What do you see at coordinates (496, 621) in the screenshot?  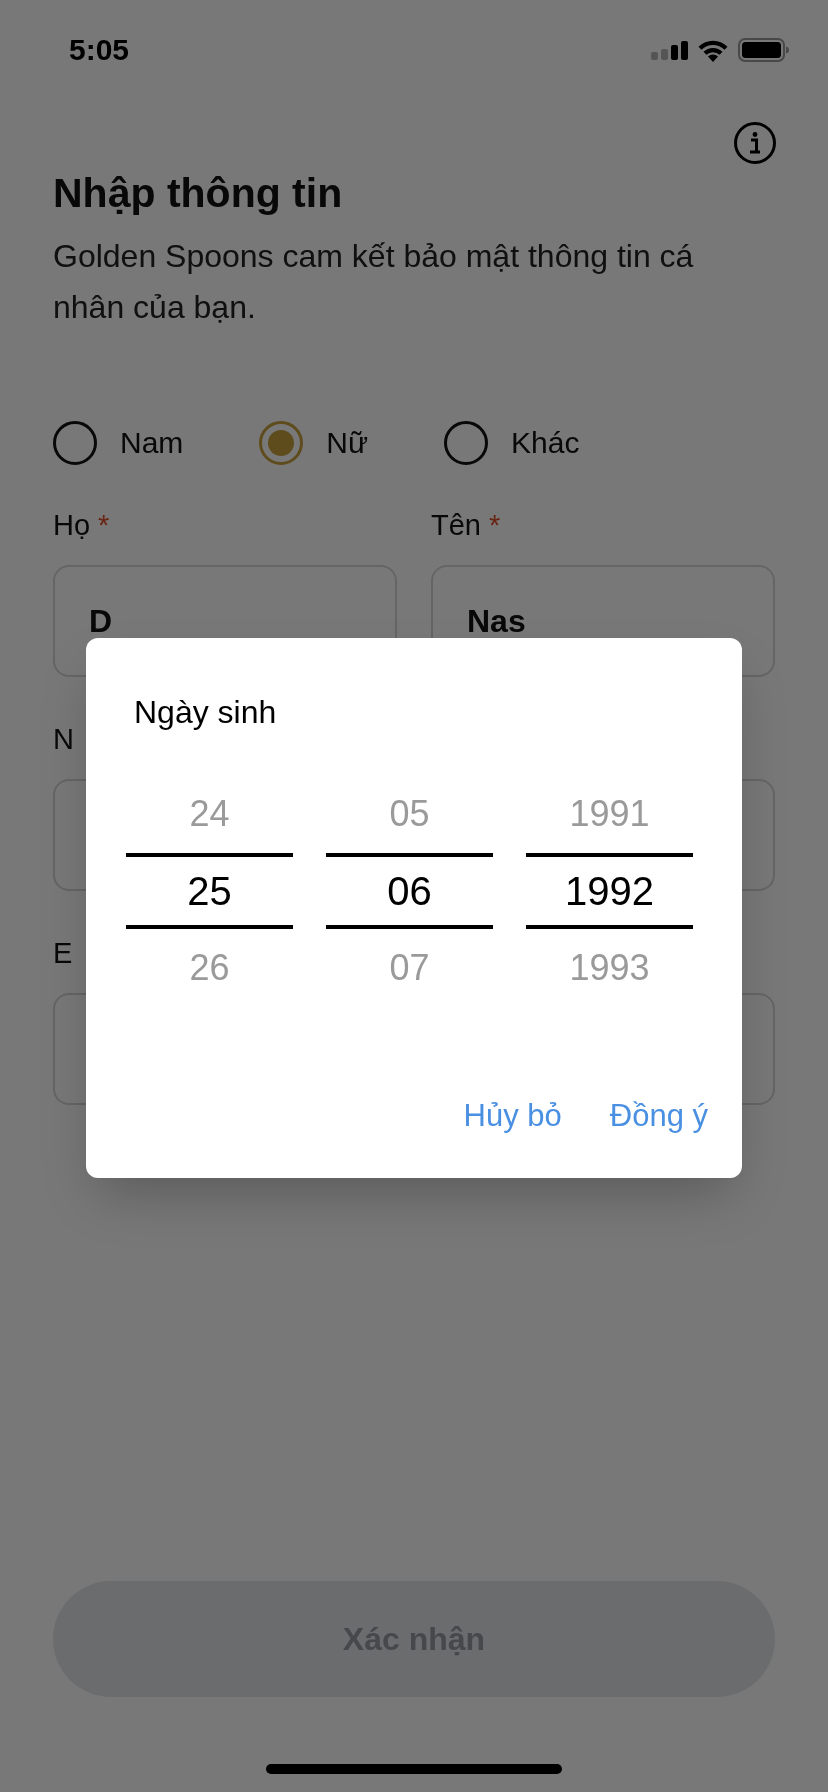 I see `field-value: Nas` at bounding box center [496, 621].